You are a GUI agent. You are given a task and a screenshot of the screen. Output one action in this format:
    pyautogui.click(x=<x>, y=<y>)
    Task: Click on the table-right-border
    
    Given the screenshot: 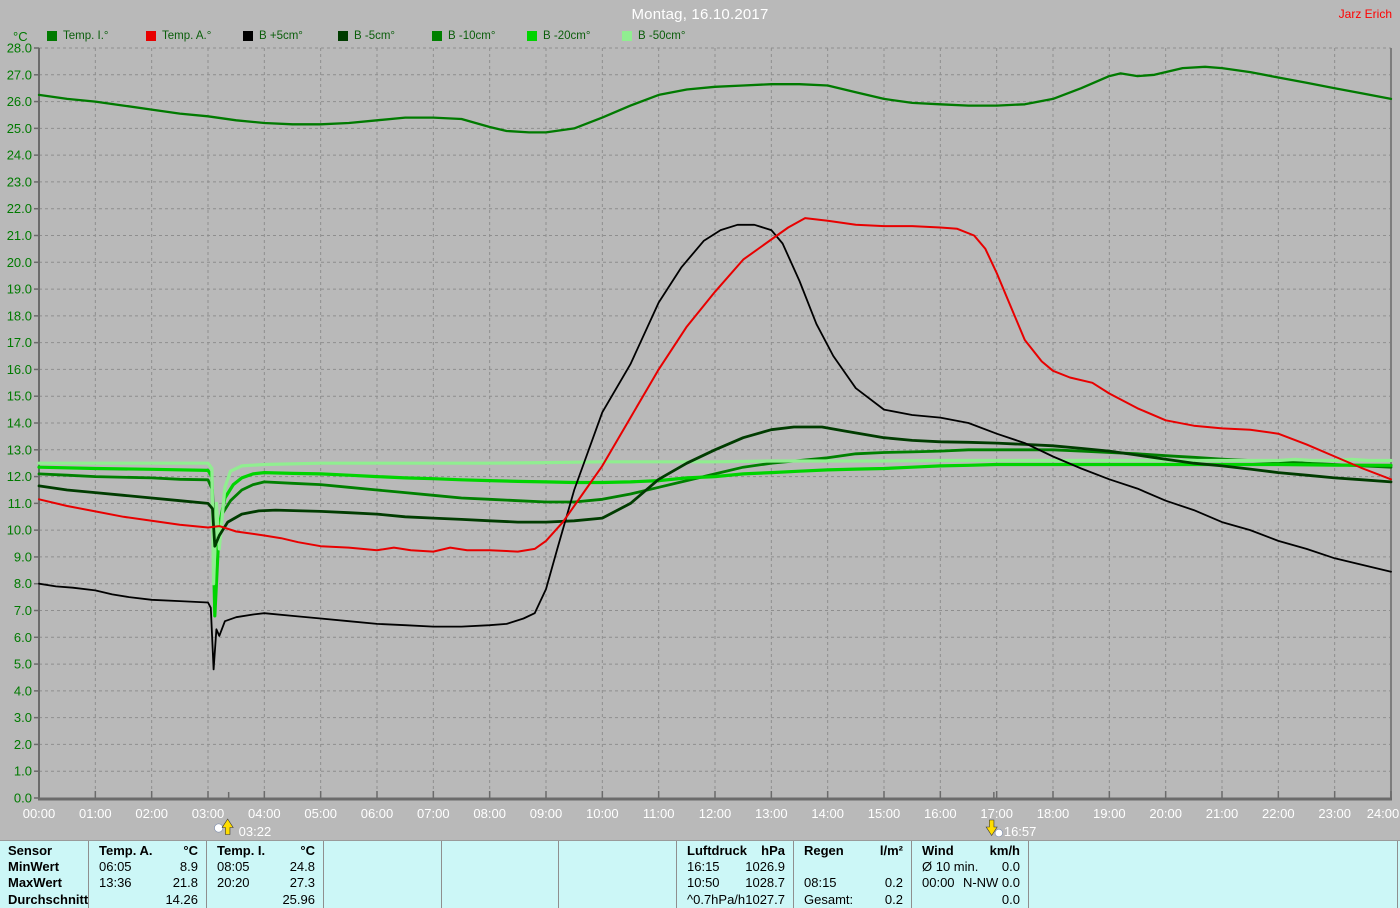 What is the action you would take?
    pyautogui.click(x=1397, y=874)
    